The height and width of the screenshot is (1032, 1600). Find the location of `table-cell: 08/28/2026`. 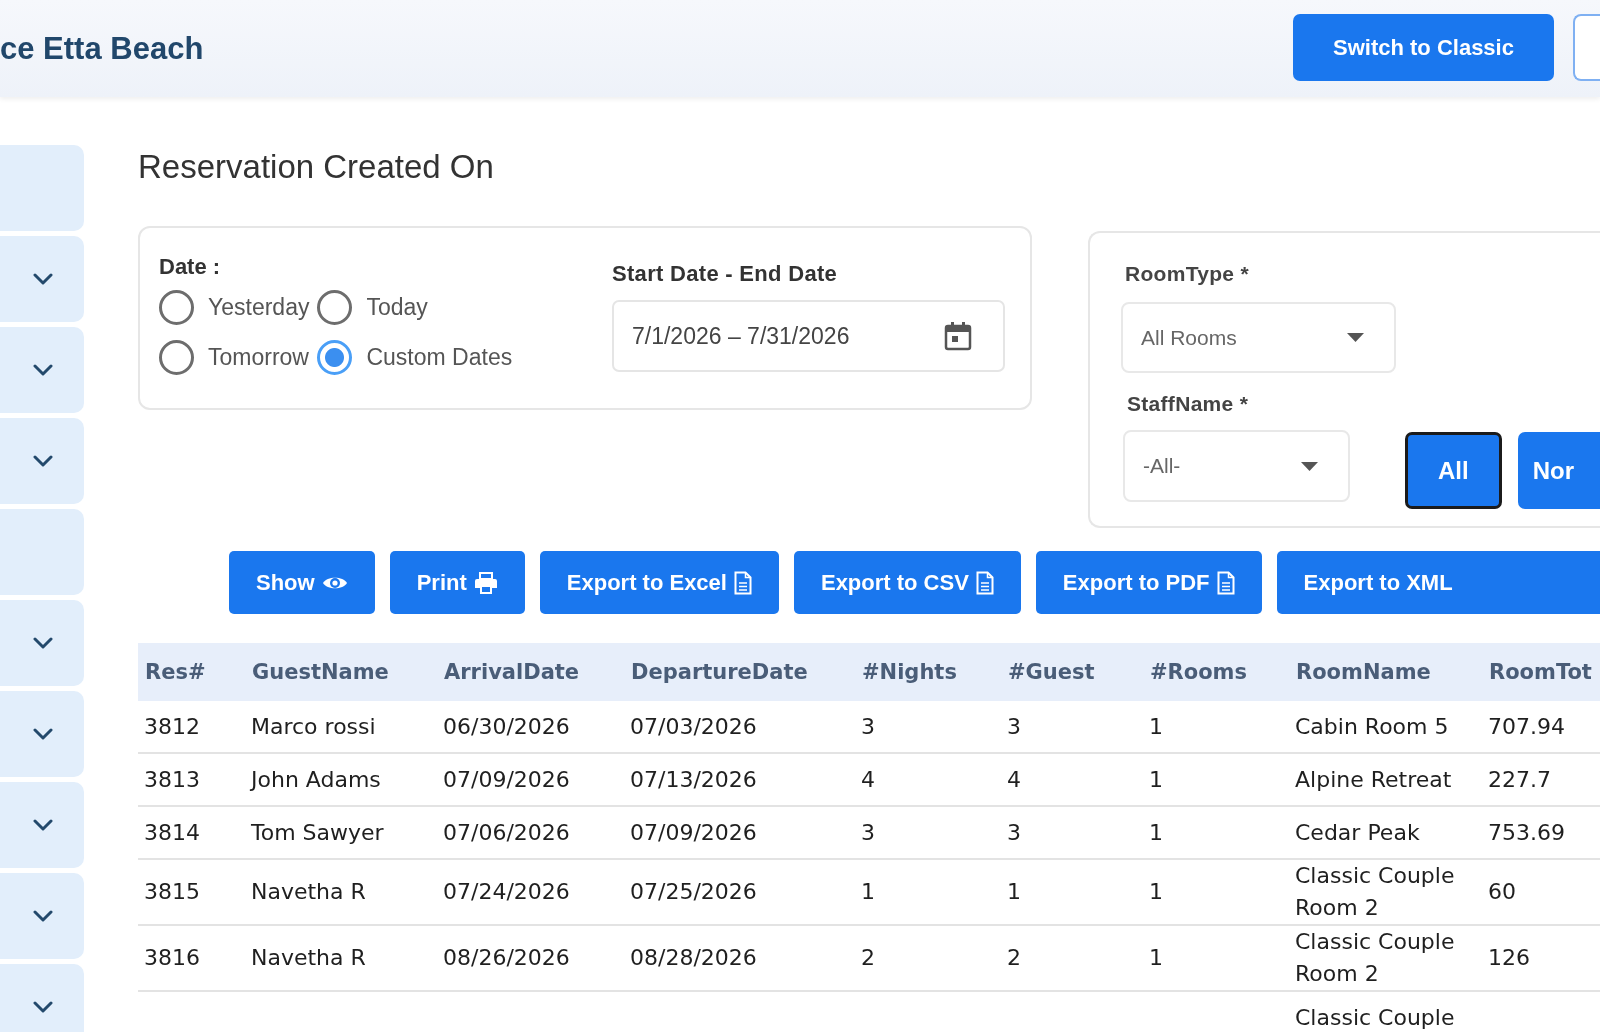

table-cell: 08/28/2026 is located at coordinates (739, 958).